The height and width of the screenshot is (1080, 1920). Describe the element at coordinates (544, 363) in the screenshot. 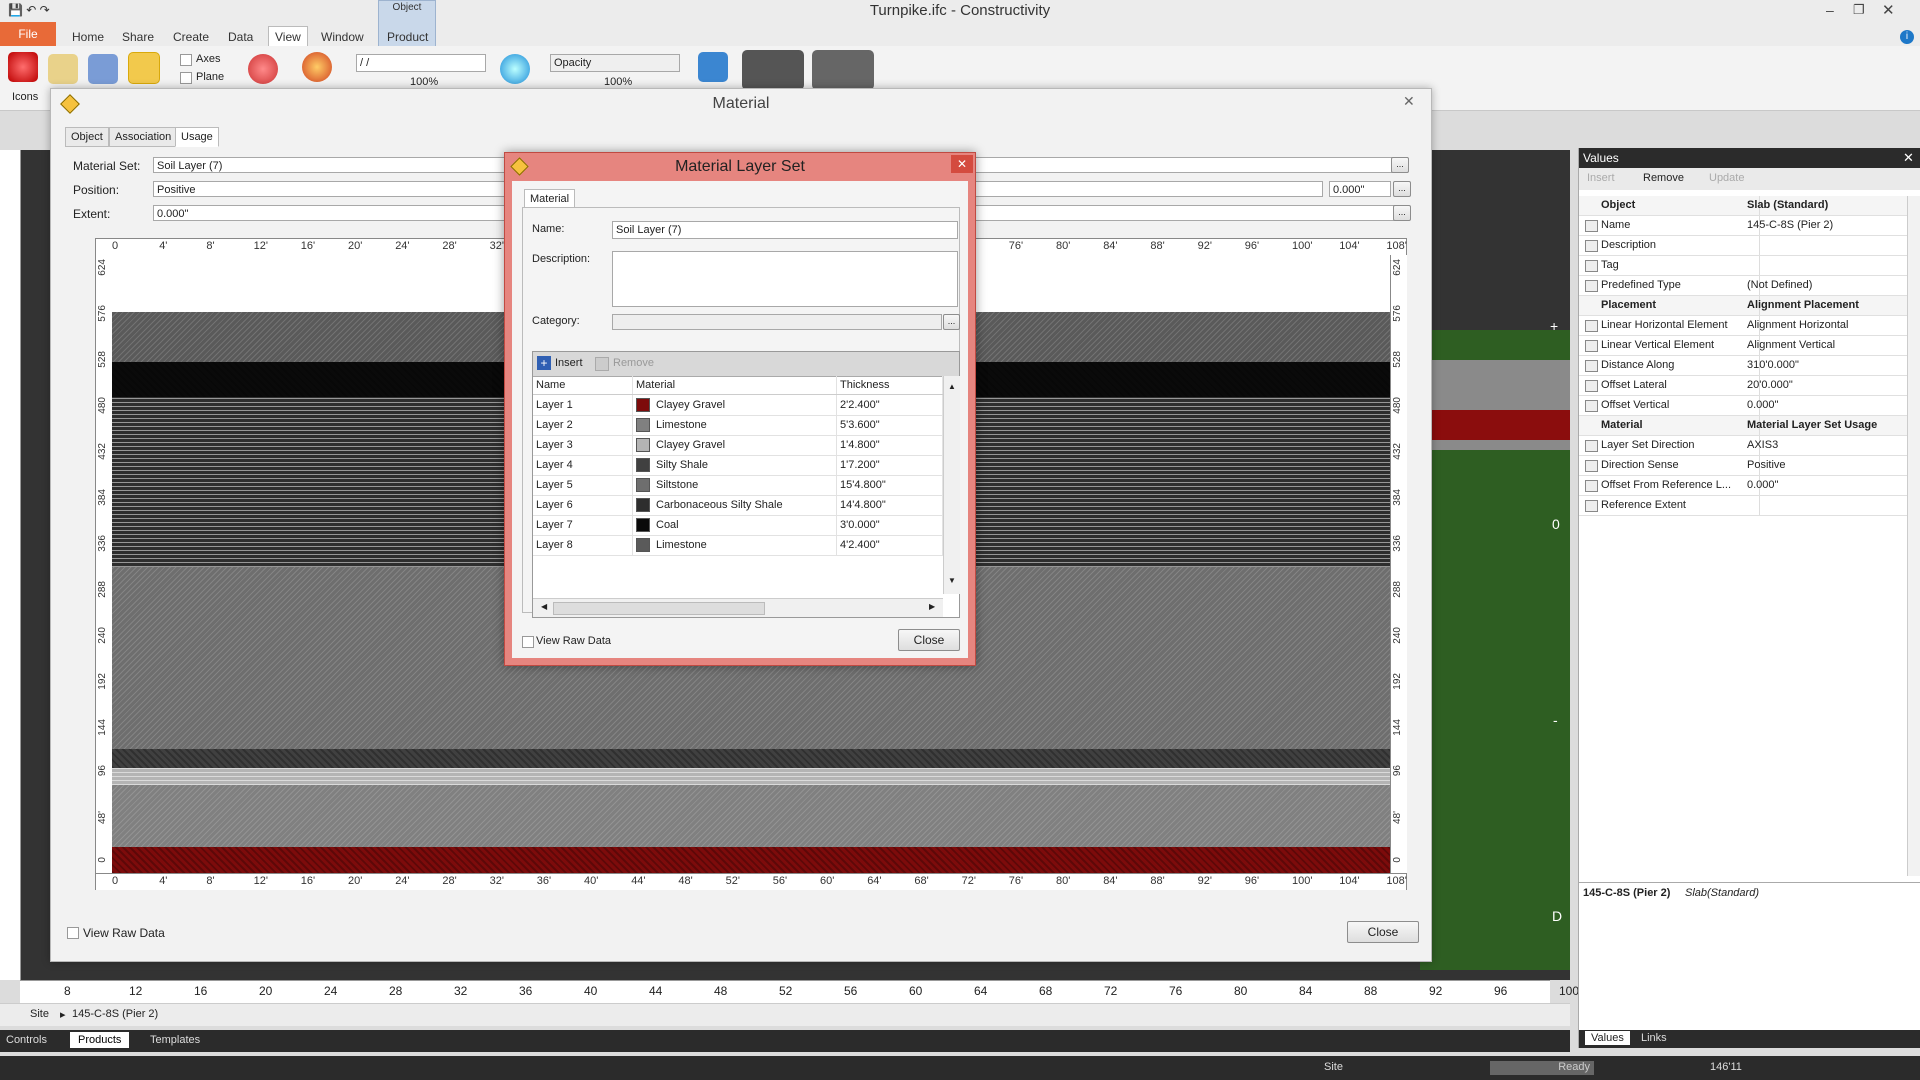

I see `insert-icon: +` at that location.